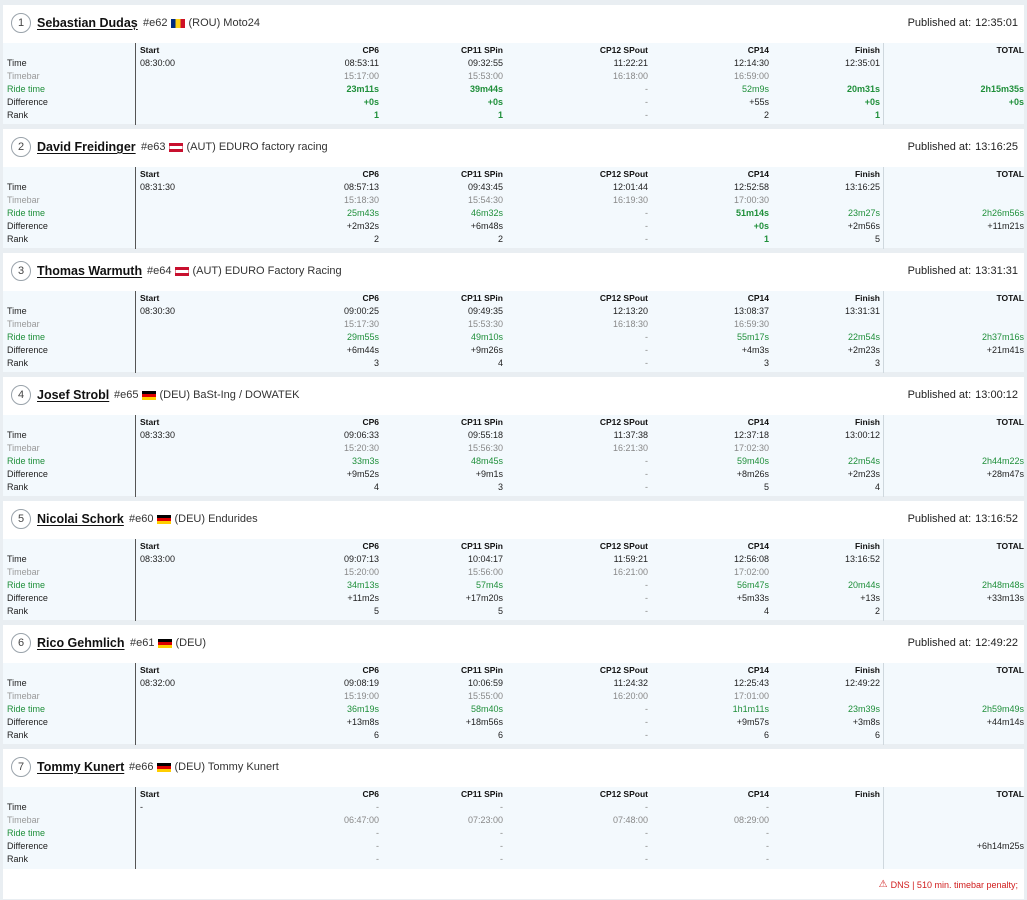 Image resolution: width=1027 pixels, height=900 pixels. I want to click on rider-name-link: Tommy Kunert, so click(80, 767).